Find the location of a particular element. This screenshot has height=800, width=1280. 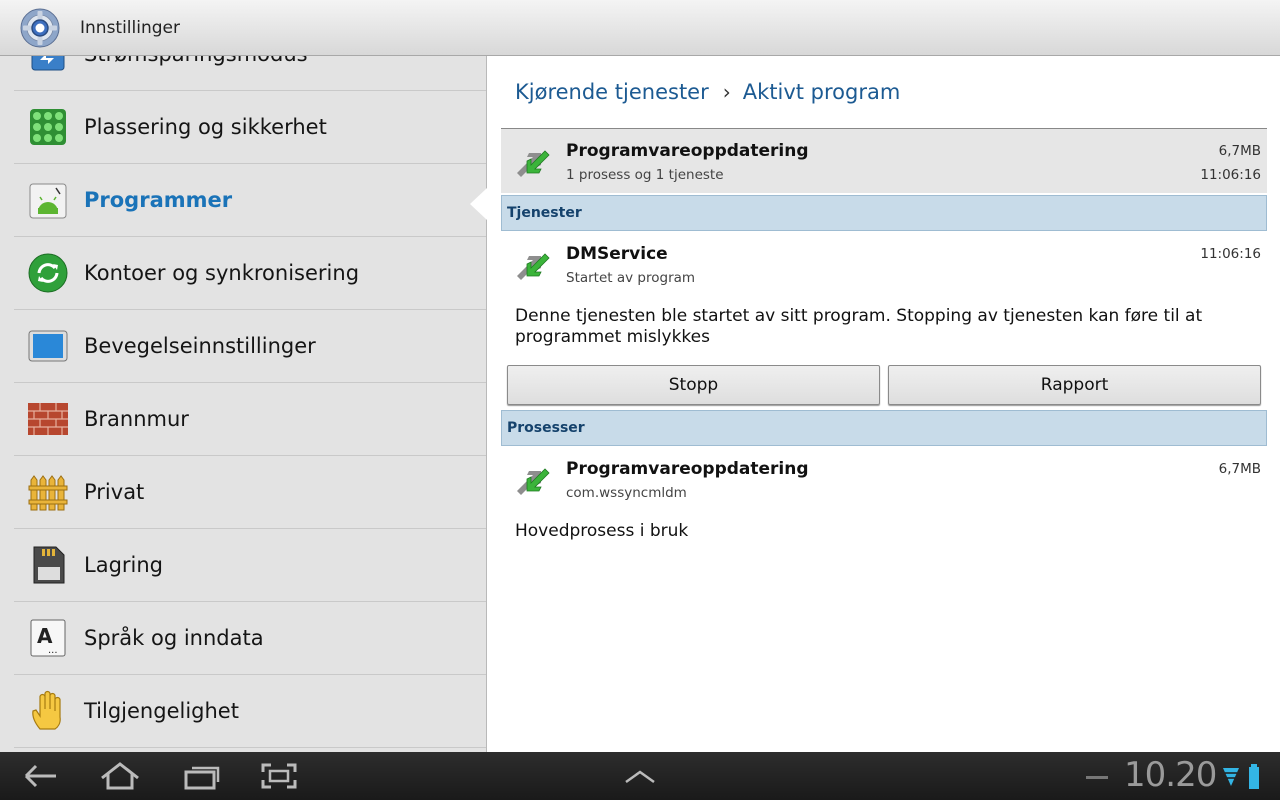

process-status: Hovedprosess i bruk is located at coordinates (602, 531).